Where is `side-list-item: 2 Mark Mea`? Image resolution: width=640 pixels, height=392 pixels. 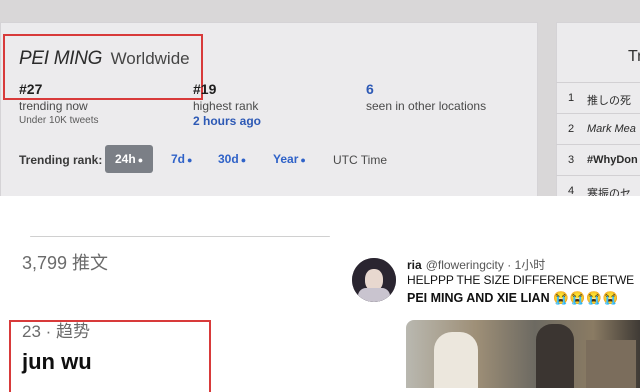 side-list-item: 2 Mark Mea is located at coordinates (598, 128).